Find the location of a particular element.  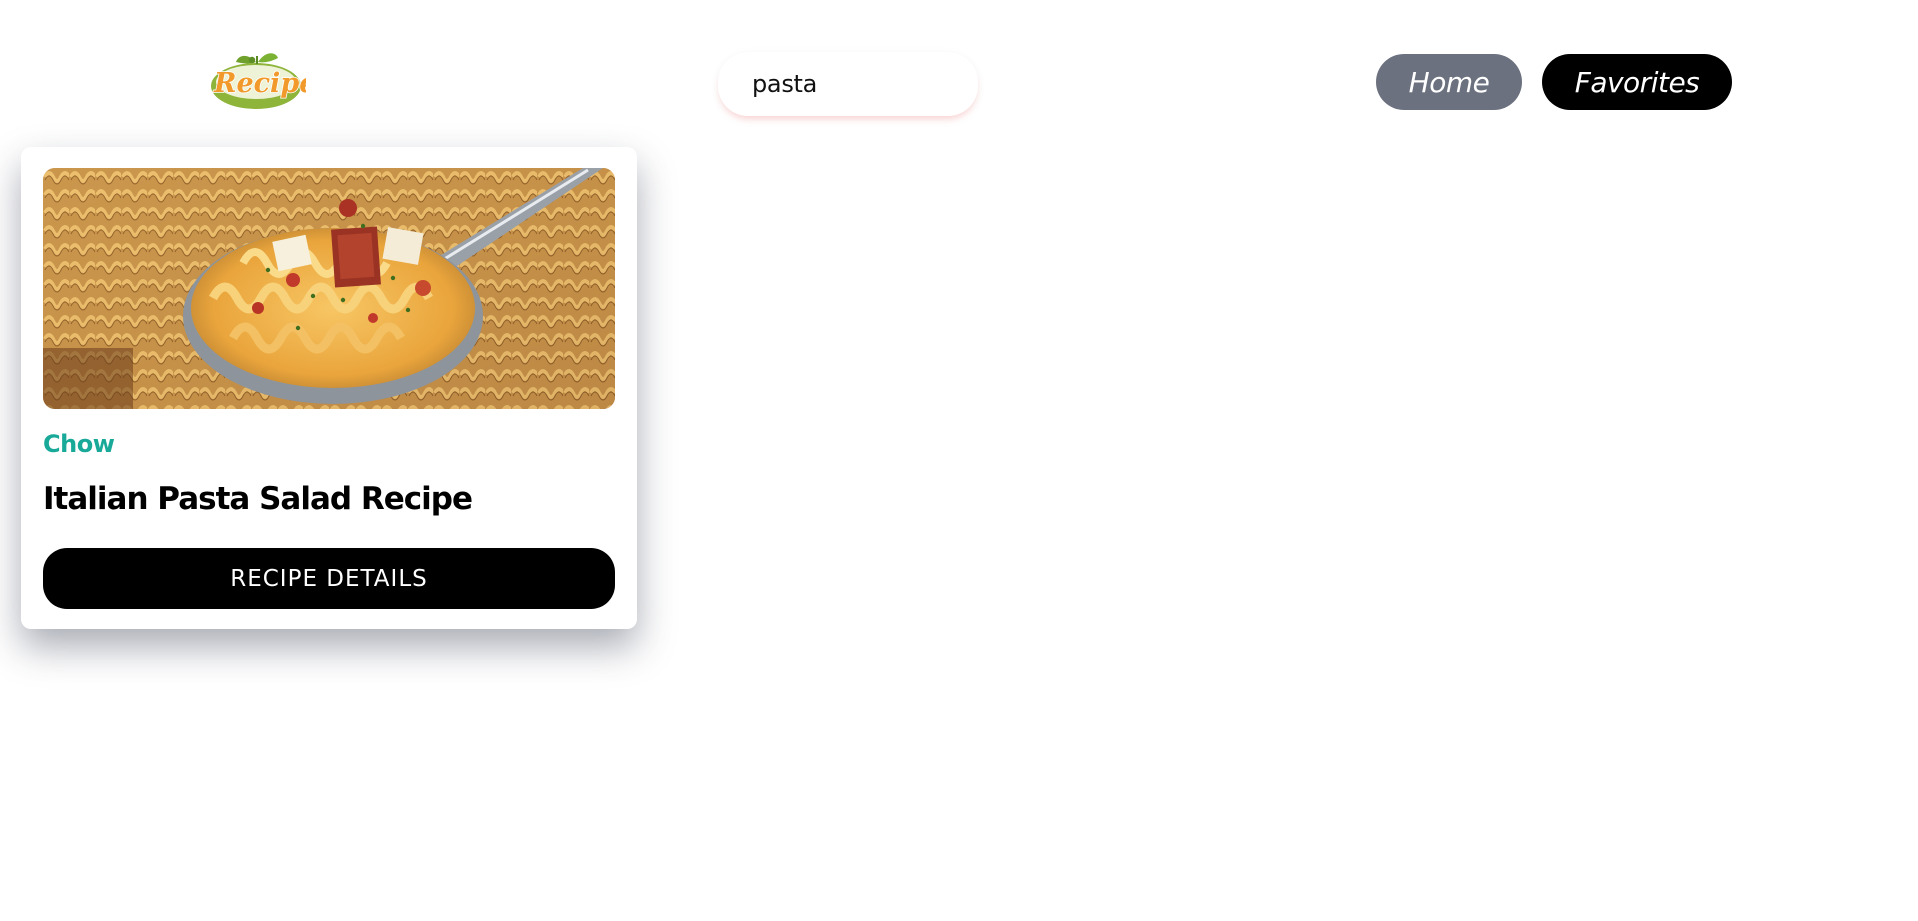

recipe-title: Italian Pasta Salad Recipe is located at coordinates (258, 499).